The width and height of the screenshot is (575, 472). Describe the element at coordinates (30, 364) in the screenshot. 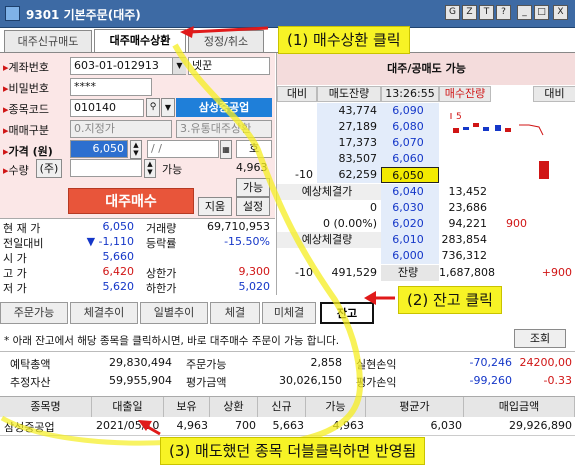

I see `deposit-label: 예탁총액` at that location.